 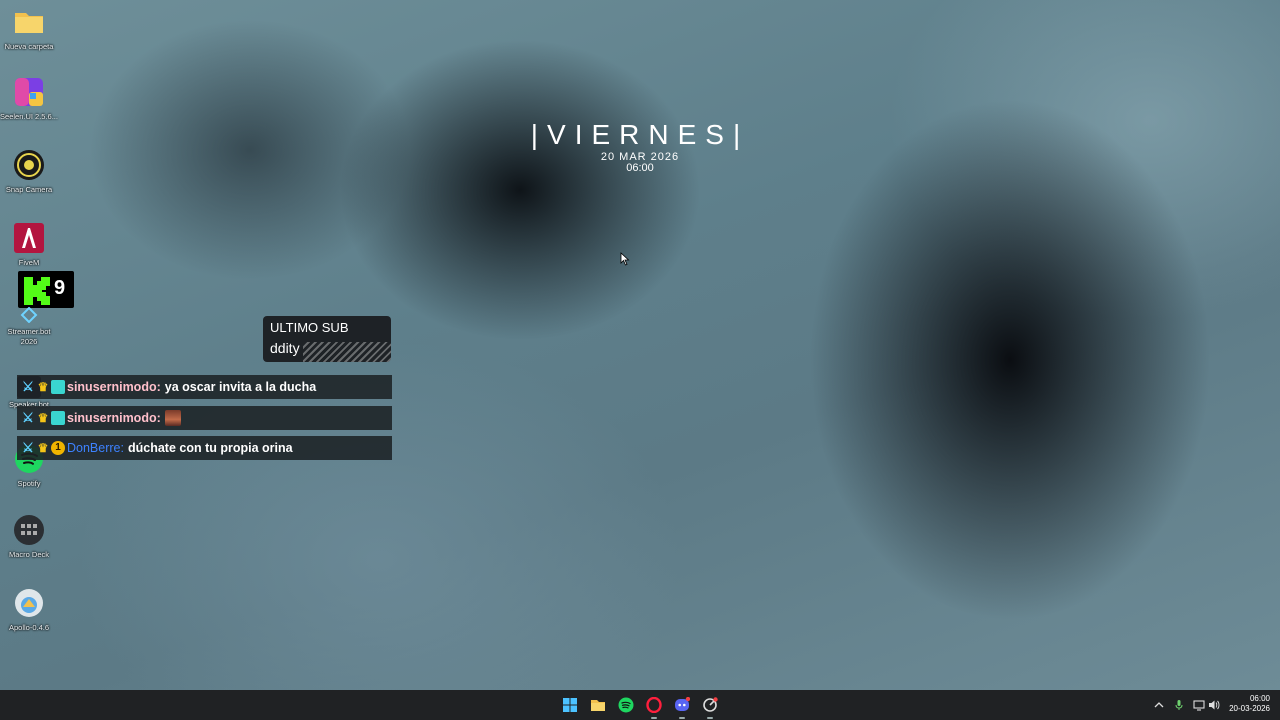 I want to click on desktop-icon-apollo: Apollo-0.4.6, so click(x=29, y=610).